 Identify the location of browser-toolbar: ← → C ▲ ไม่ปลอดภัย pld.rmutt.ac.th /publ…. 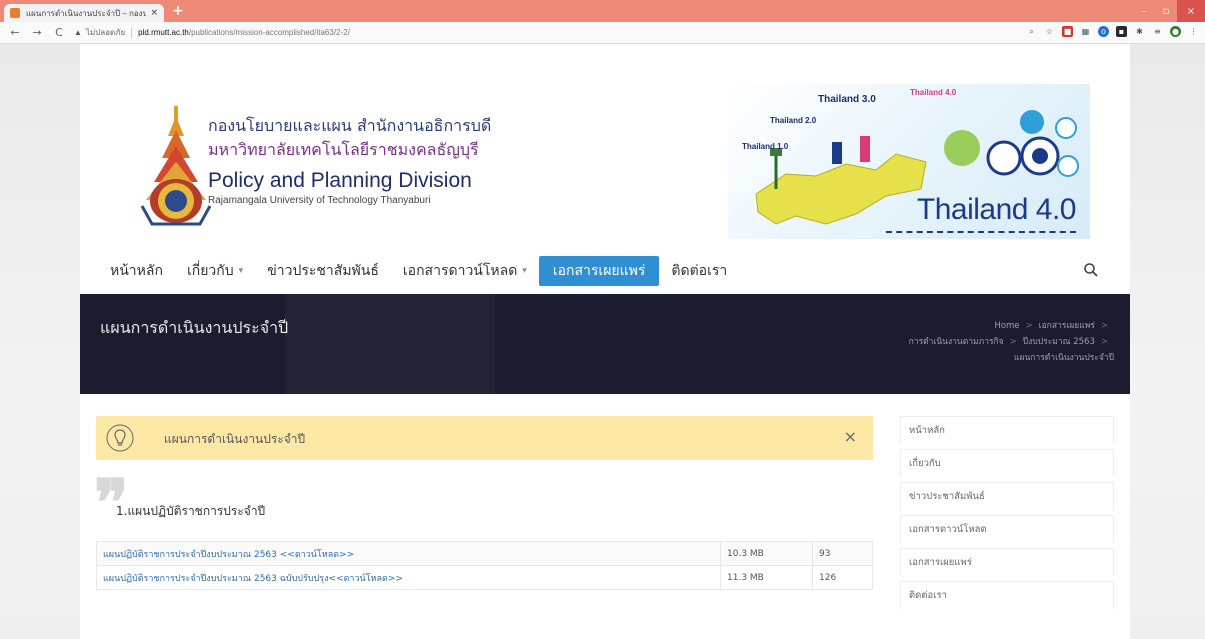
(602, 33).